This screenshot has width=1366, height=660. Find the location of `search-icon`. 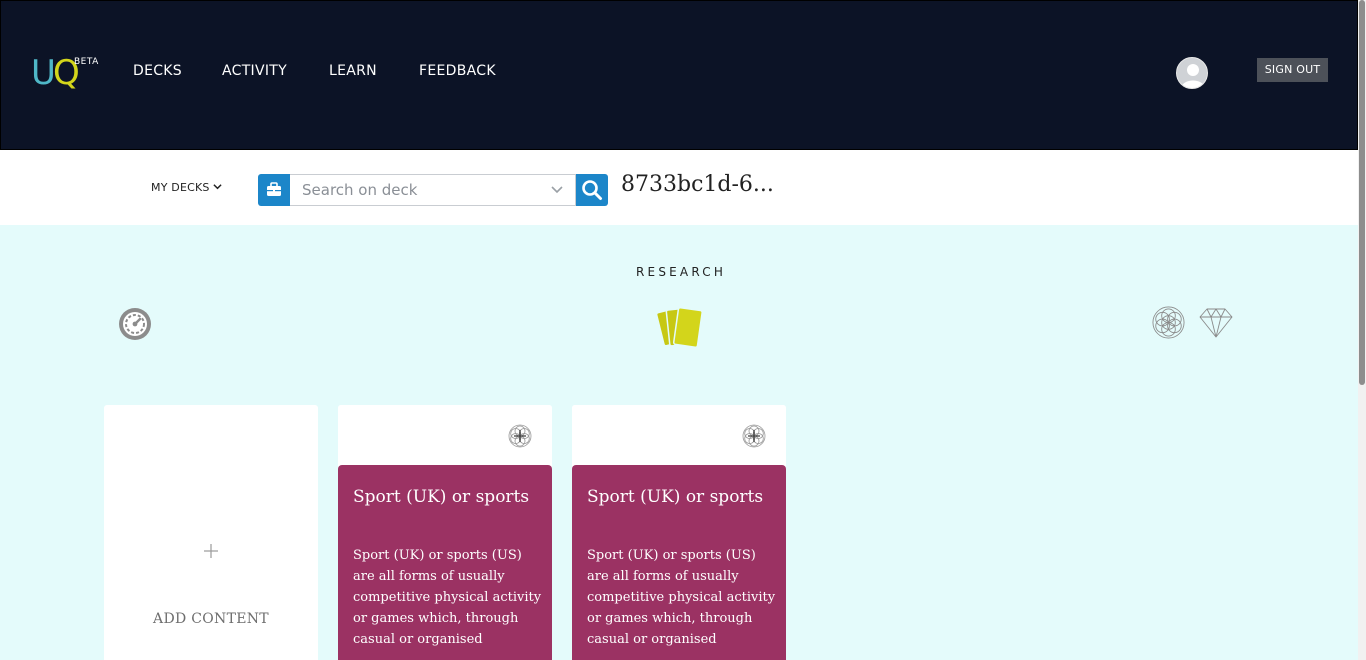

search-icon is located at coordinates (592, 190).